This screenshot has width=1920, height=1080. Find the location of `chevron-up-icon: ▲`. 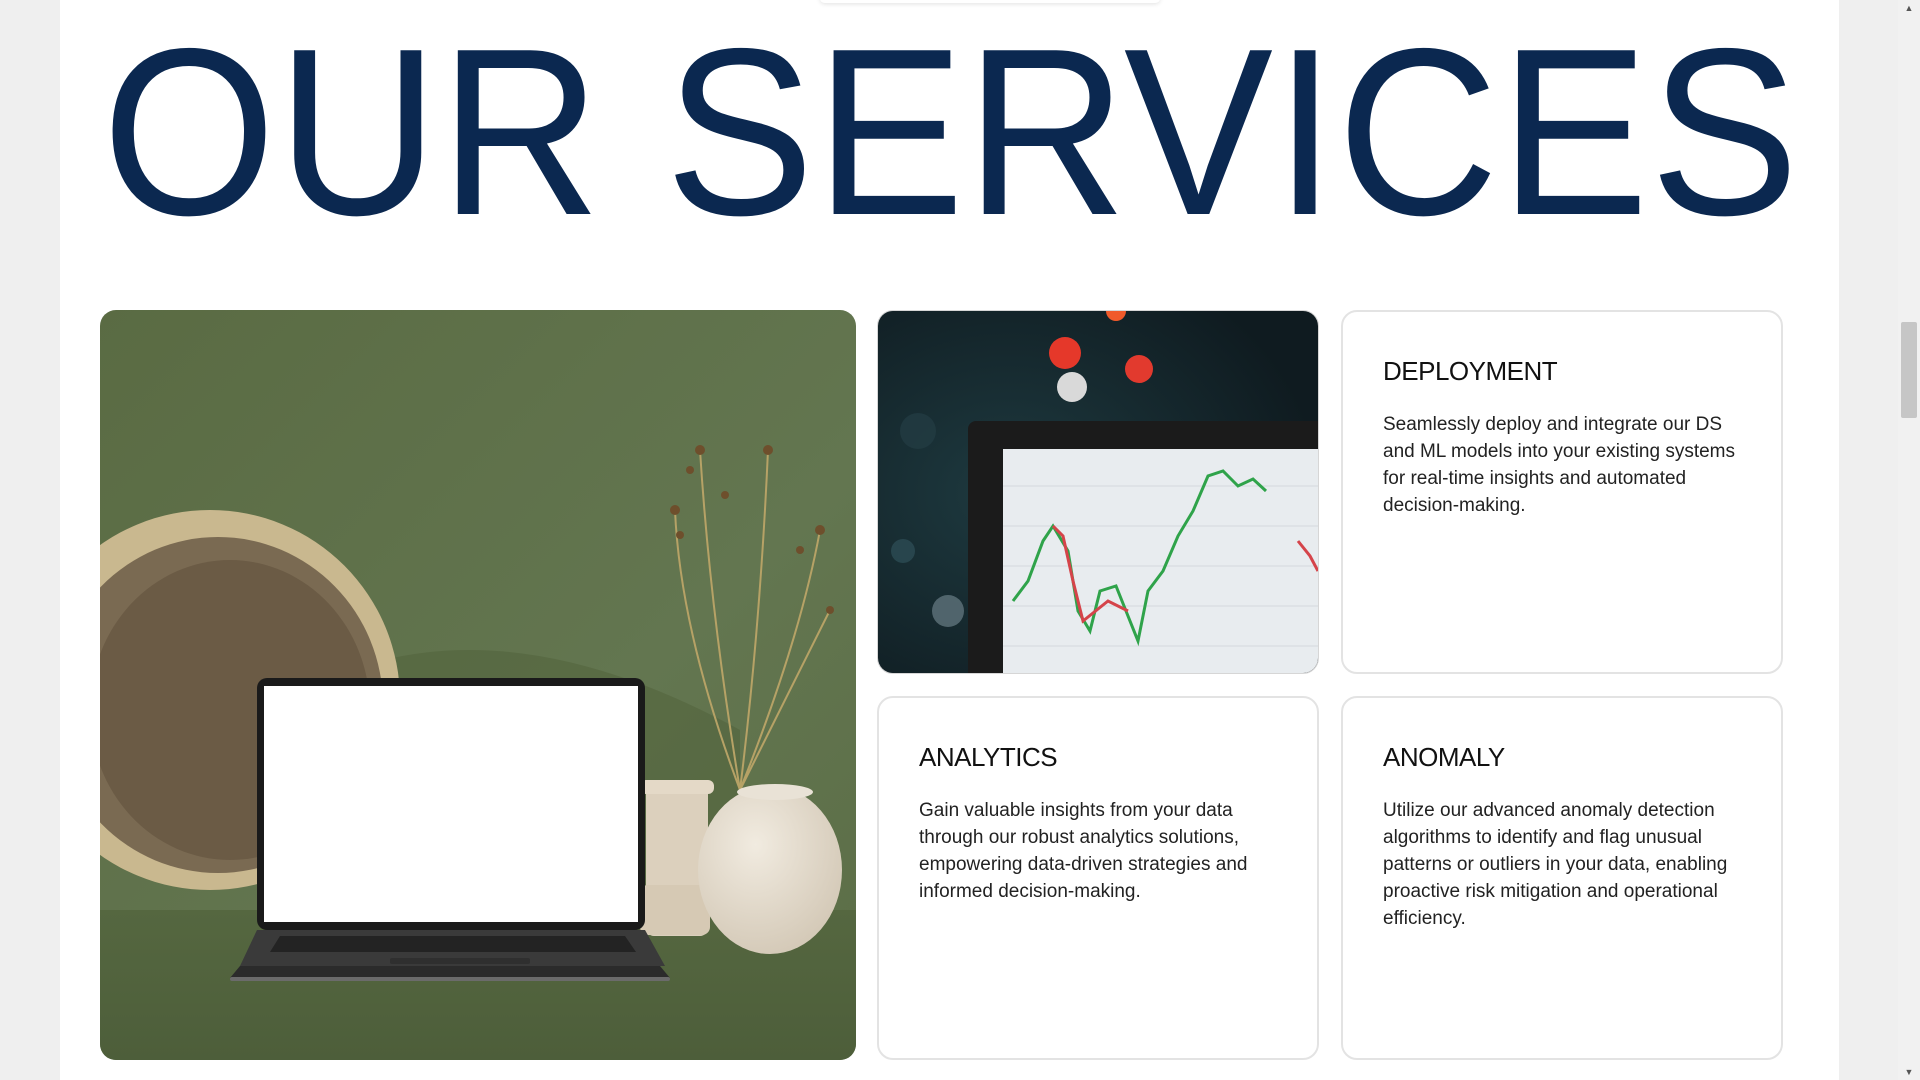

chevron-up-icon: ▲ is located at coordinates (1909, 8).